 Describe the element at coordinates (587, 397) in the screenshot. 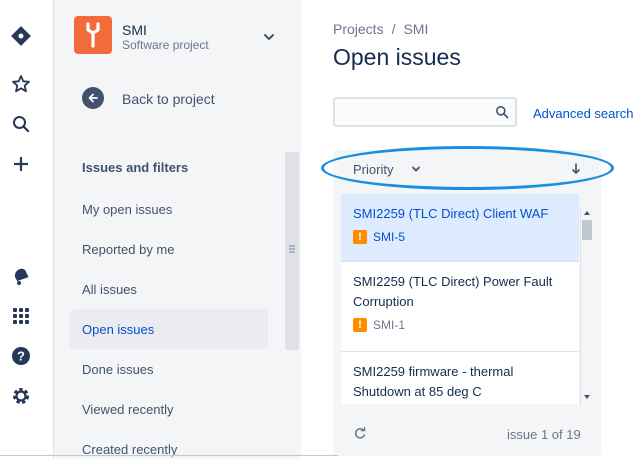

I see `scroll-down-icon` at that location.